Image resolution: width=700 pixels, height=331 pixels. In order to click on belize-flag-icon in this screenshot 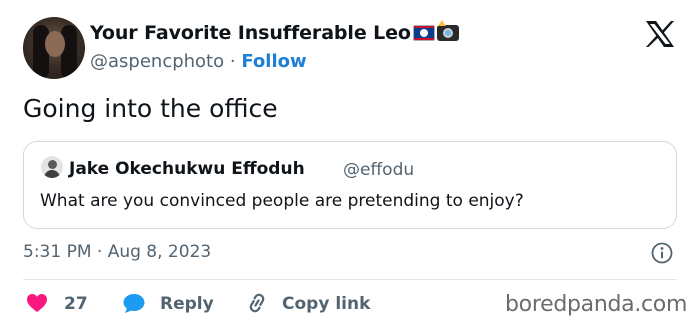, I will do `click(423, 33)`.